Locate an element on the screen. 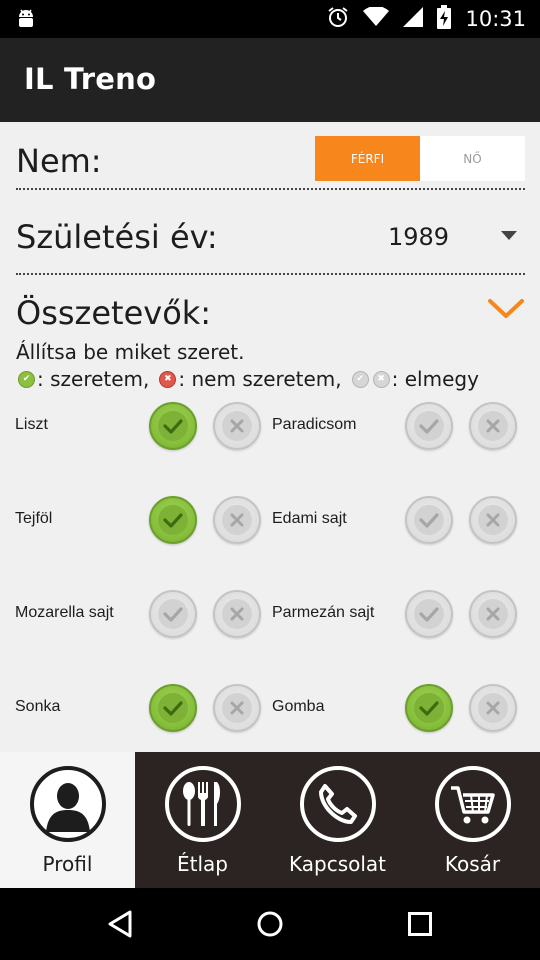  legend-like-text: : szeretem, is located at coordinates (93, 379).